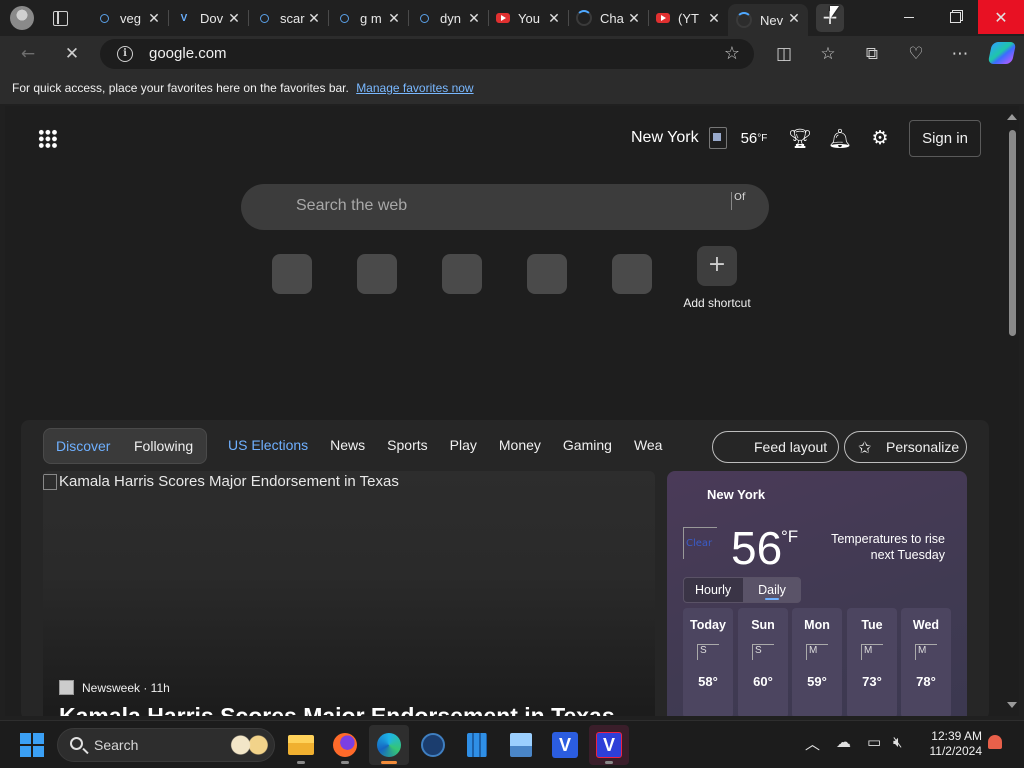 Image resolution: width=1024 pixels, height=768 pixels. Describe the element at coordinates (521, 745) in the screenshot. I see `document-app-icon` at that location.